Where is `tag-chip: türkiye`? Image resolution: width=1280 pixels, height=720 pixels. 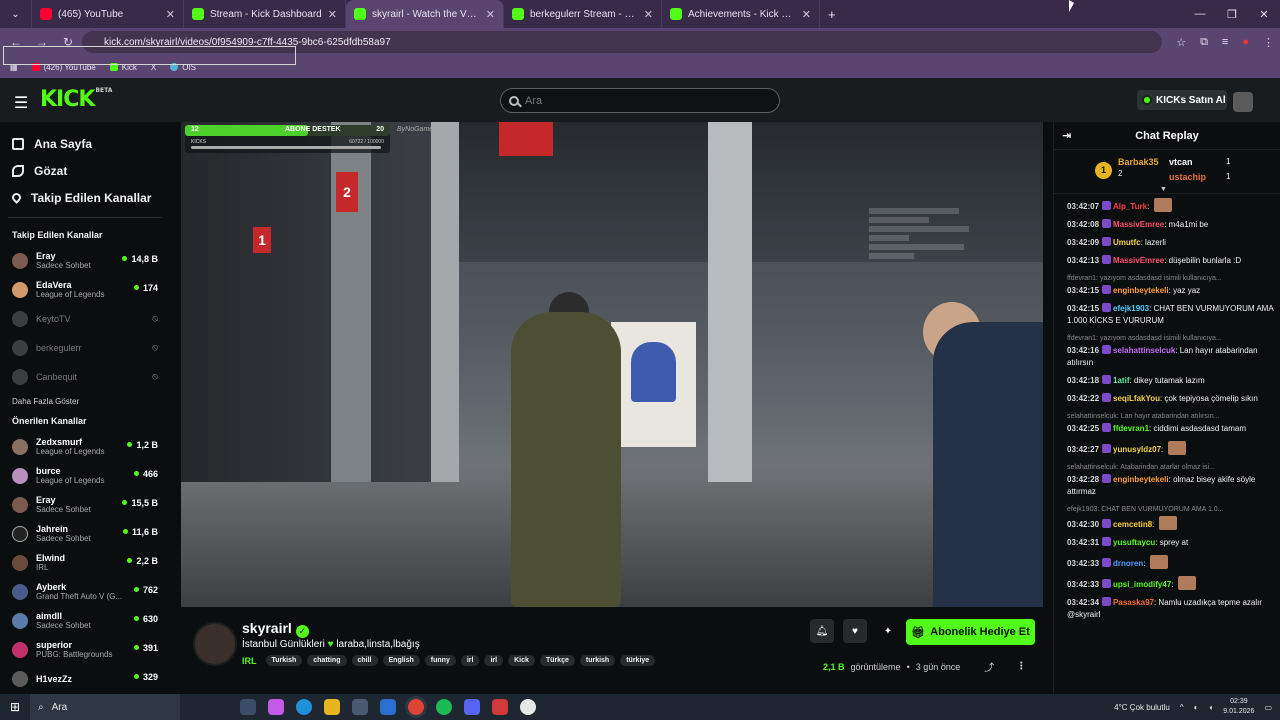 tag-chip: türkiye is located at coordinates (638, 660).